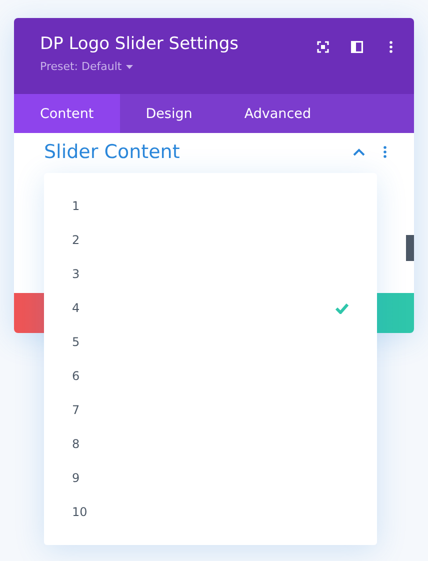 This screenshot has height=561, width=428. I want to click on dropdown-option: 2, so click(210, 240).